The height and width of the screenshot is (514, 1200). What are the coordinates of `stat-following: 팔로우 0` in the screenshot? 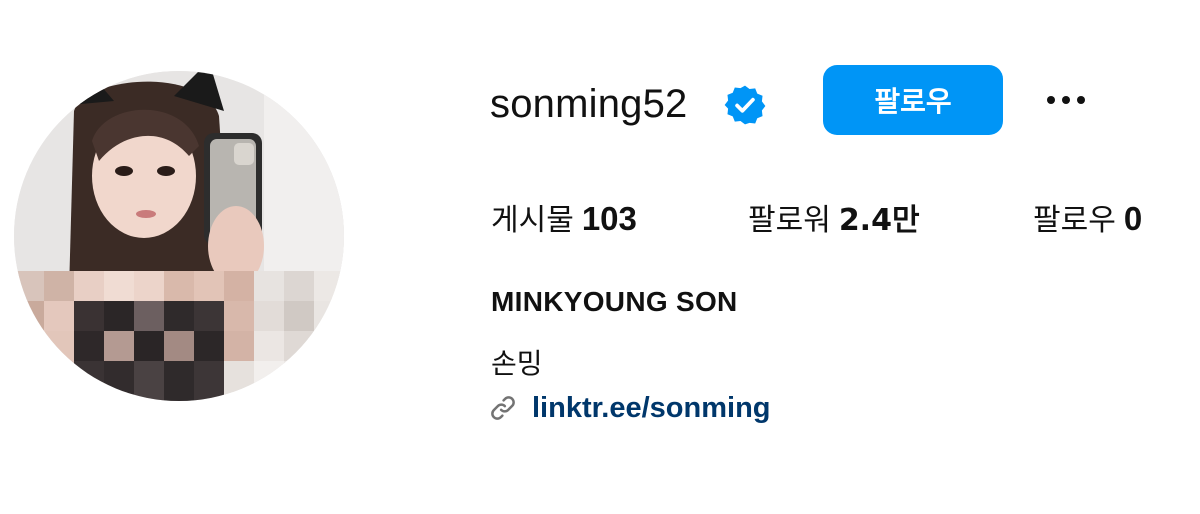 It's located at (1087, 220).